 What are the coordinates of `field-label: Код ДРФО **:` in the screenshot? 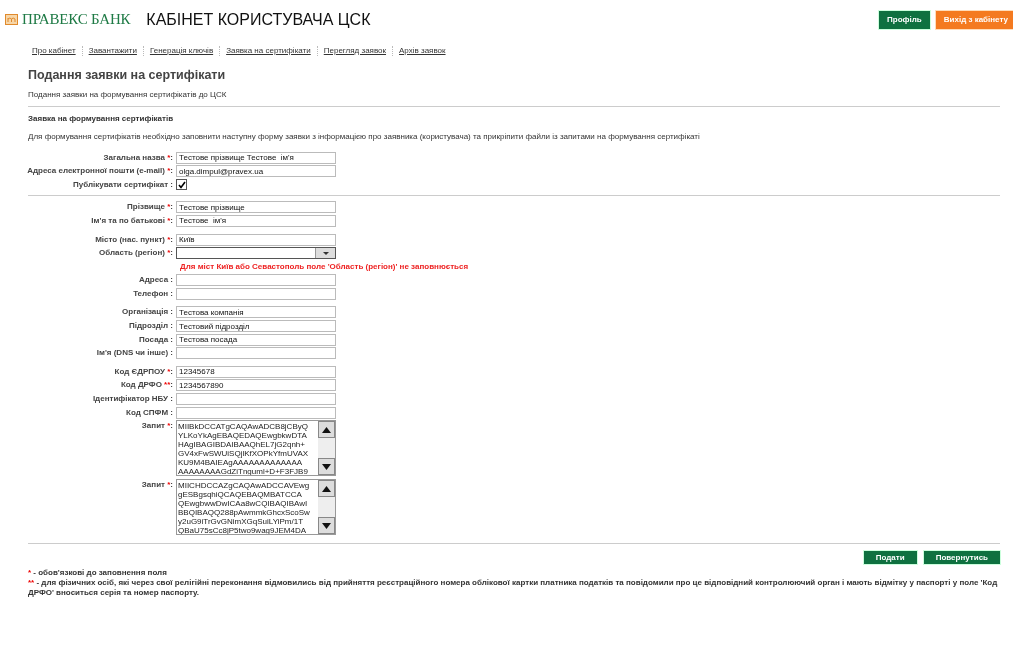 It's located at (146, 385).